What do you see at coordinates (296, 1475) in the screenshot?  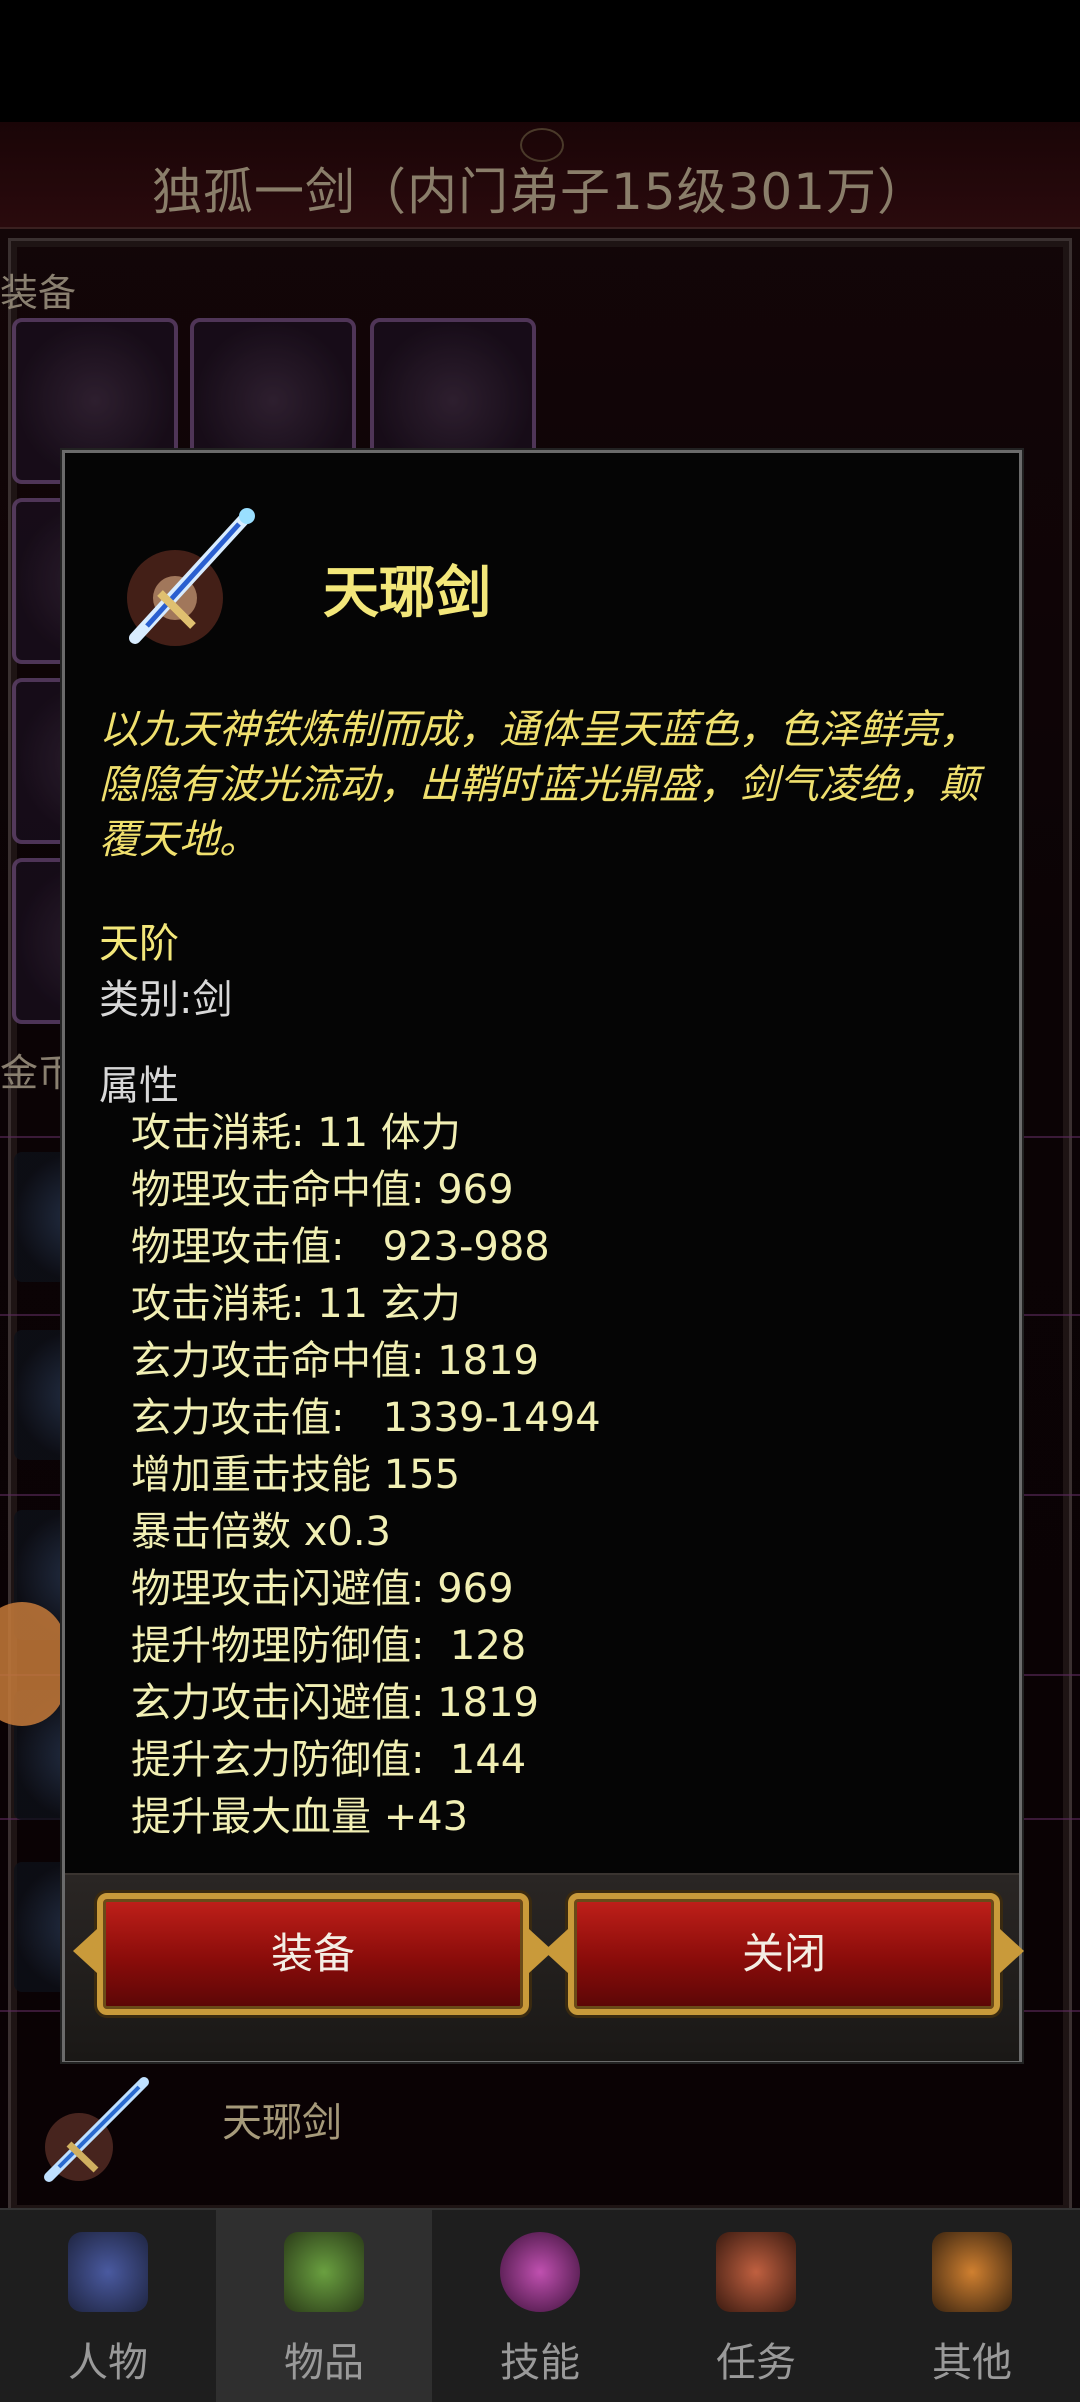 I see `attribute-line: 增加重击技能 155` at bounding box center [296, 1475].